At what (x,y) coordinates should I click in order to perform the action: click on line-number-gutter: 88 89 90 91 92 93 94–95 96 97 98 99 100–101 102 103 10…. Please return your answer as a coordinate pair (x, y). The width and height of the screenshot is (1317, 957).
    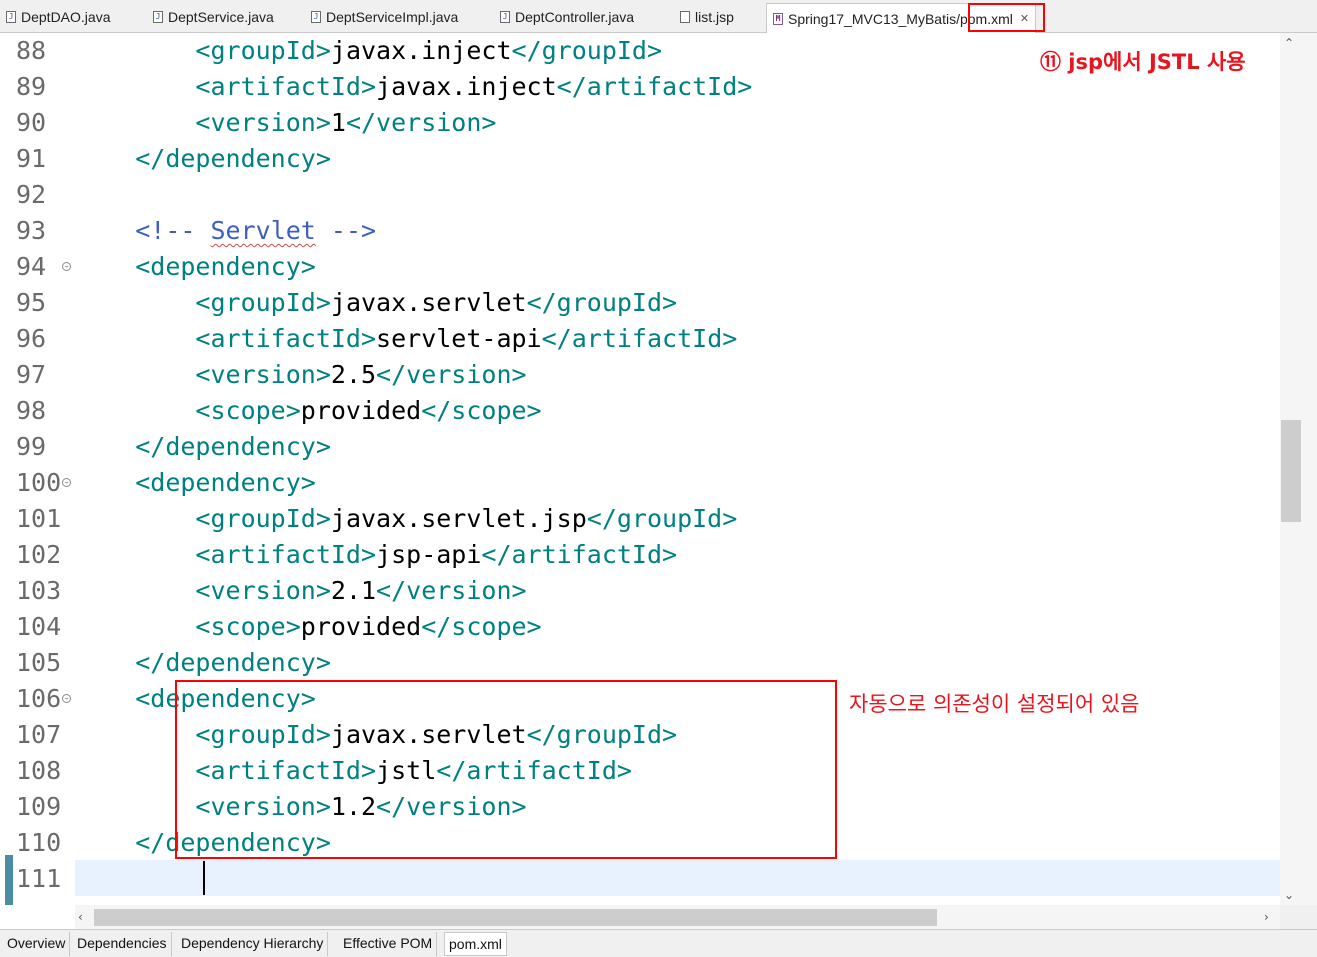
    Looking at the image, I should click on (37, 469).